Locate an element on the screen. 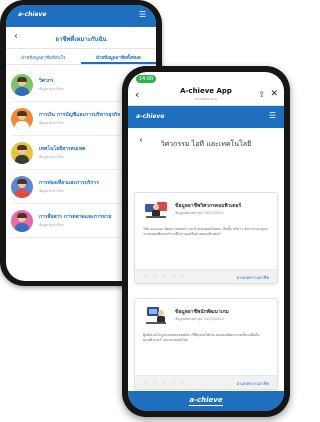 Image resolution: width=320 pixels, height=422 pixels. page-title: วิศวกรรม ไอที และเทคโนโลยี is located at coordinates (206, 144).